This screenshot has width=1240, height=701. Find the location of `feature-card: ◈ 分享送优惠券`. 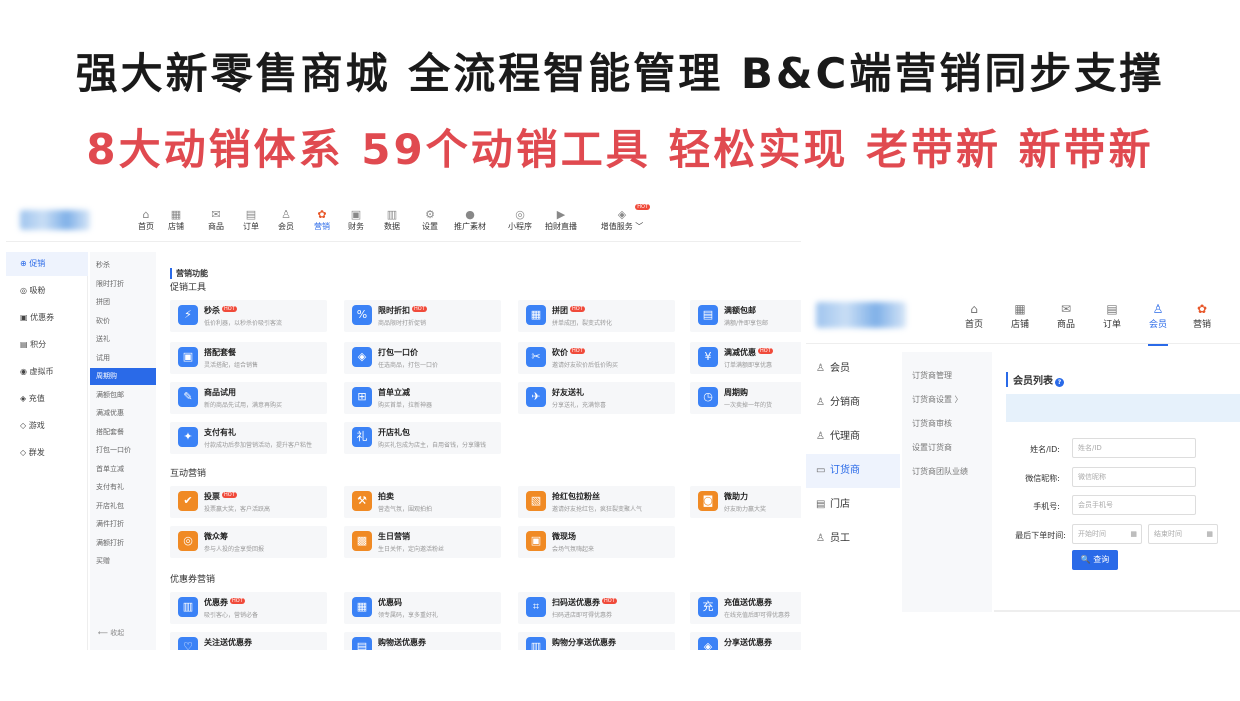

feature-card: ◈ 分享送优惠券 is located at coordinates (745, 641).